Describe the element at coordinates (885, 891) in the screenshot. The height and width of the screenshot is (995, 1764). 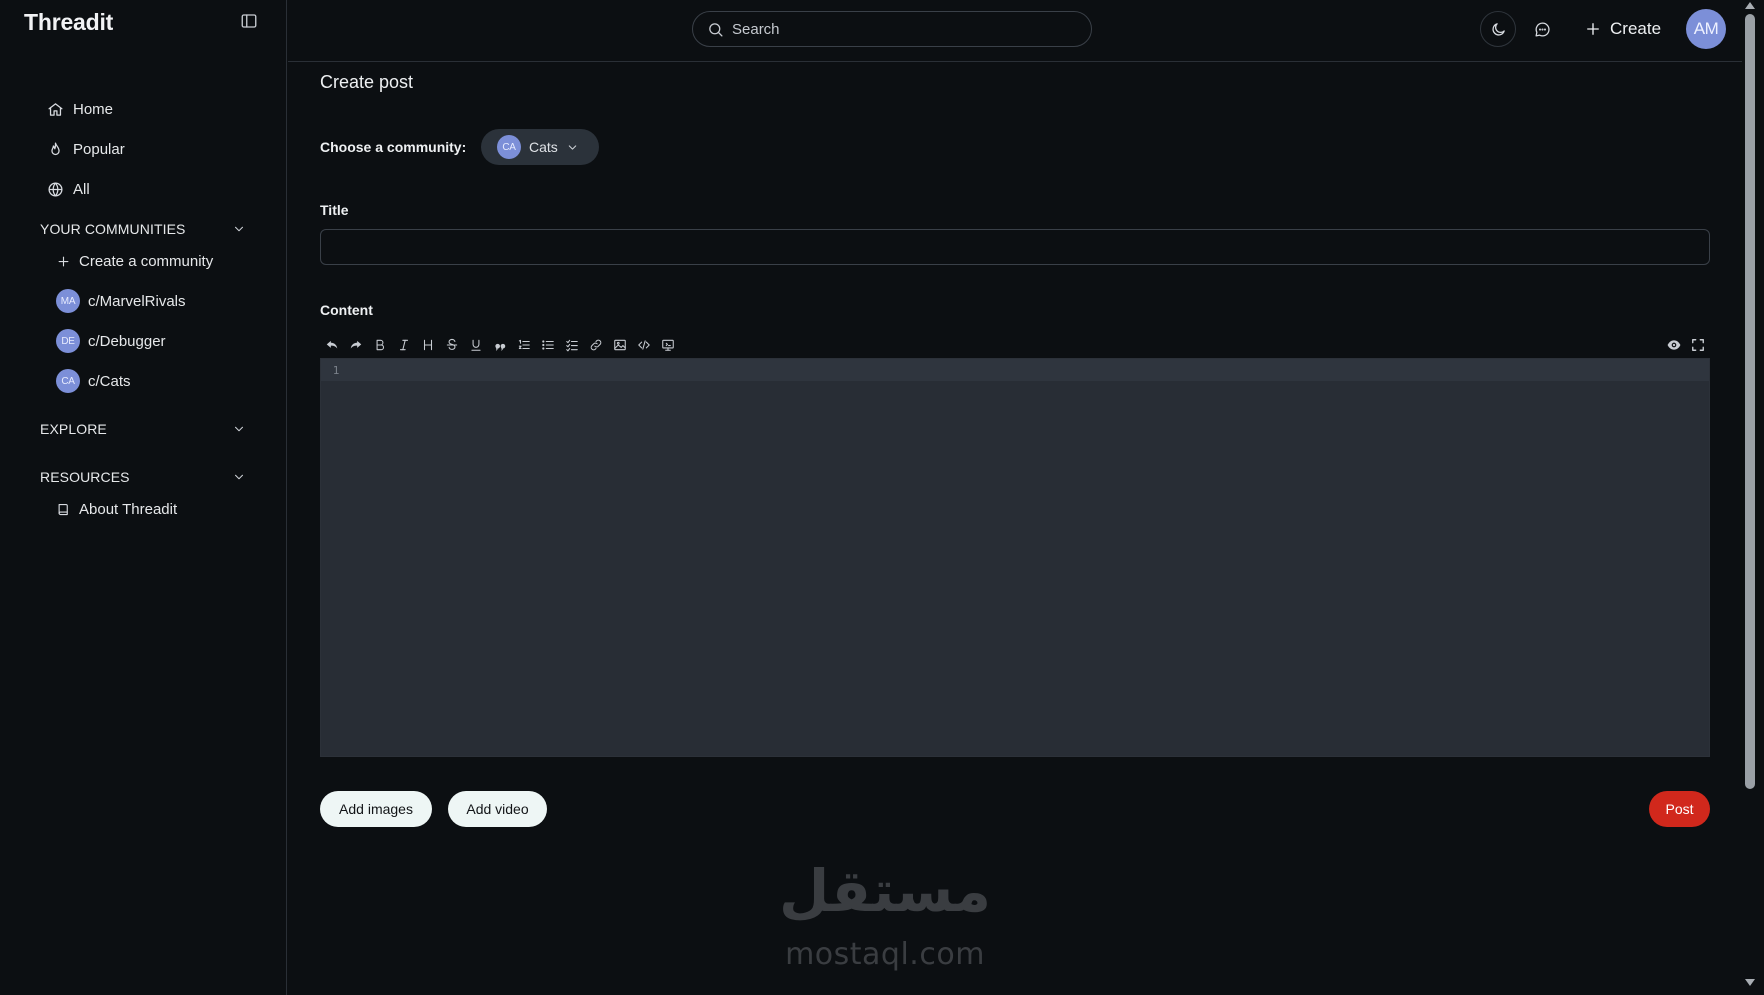
I see `watermark-arabic: مستقل` at that location.